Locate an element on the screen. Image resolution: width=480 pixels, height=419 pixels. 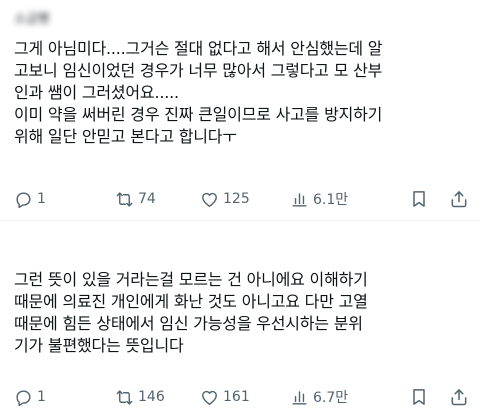
like-count: 161 is located at coordinates (236, 397).